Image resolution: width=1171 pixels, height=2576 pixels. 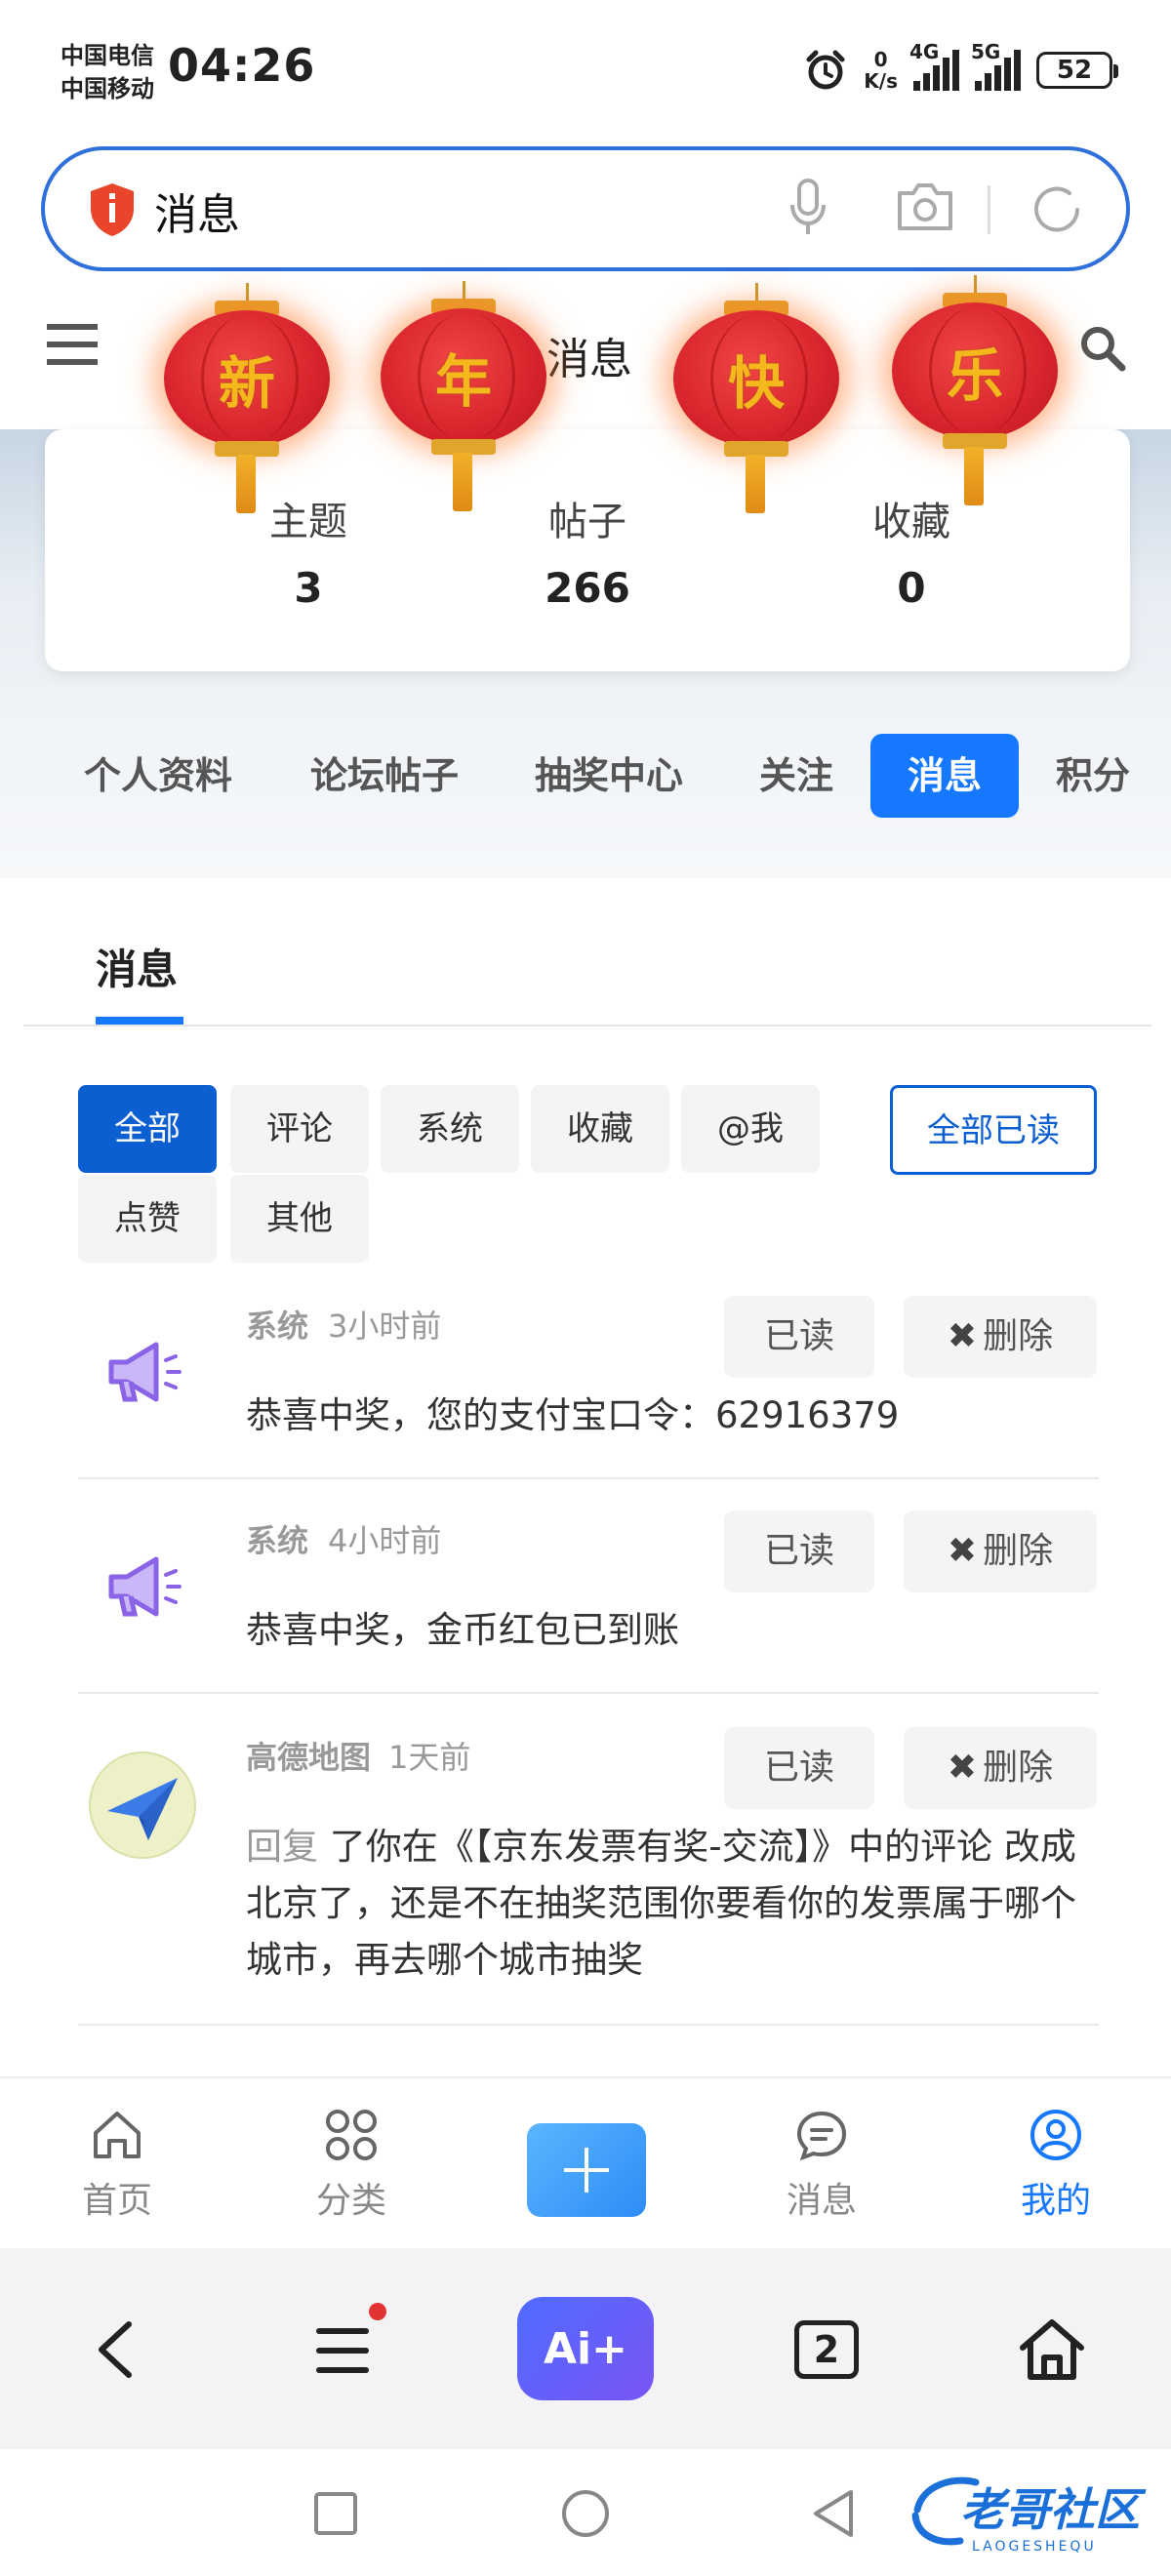 I want to click on plus-icon, so click(x=586, y=2170).